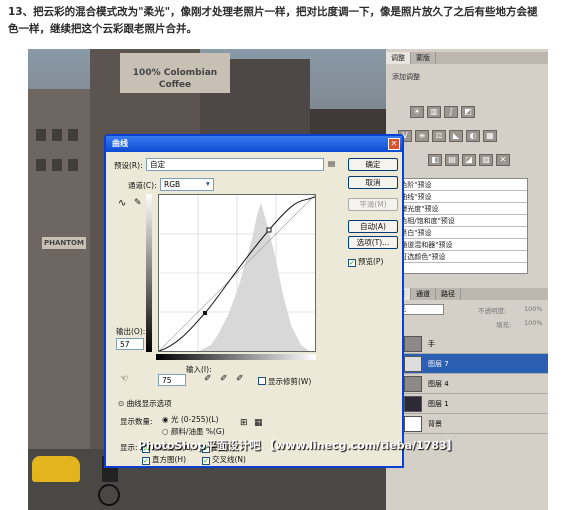 This screenshot has width=570, height=510. What do you see at coordinates (175, 73) in the screenshot?
I see `billboard-coffee: 100% Colombian Coffee` at bounding box center [175, 73].